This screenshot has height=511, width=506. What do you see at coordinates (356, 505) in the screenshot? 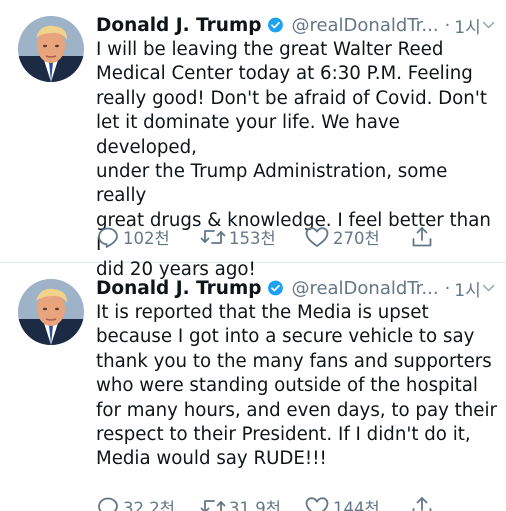
I see `like-count: 144천` at bounding box center [356, 505].